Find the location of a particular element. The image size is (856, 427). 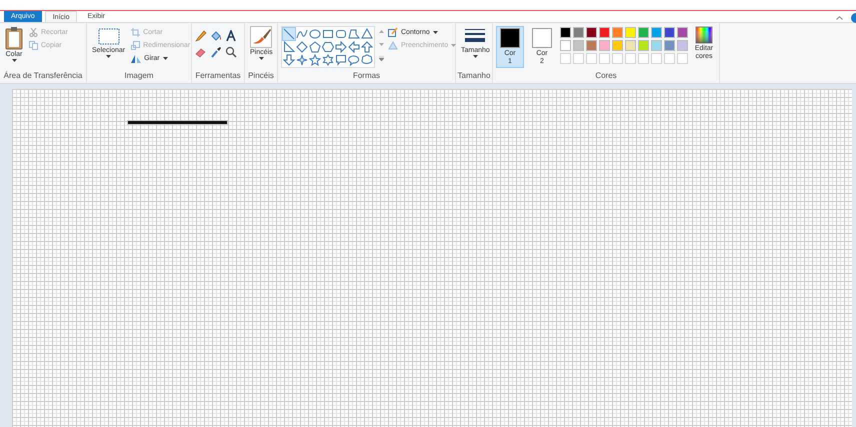

rectangle-icon is located at coordinates (328, 34).